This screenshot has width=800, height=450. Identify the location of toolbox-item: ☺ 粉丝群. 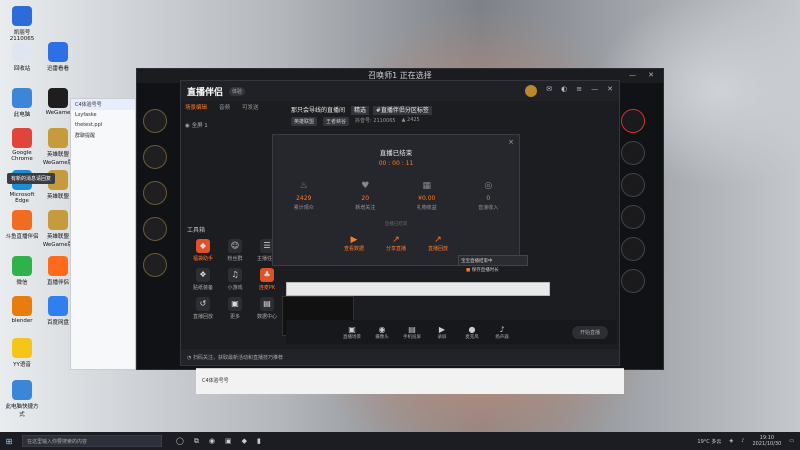
(235, 250).